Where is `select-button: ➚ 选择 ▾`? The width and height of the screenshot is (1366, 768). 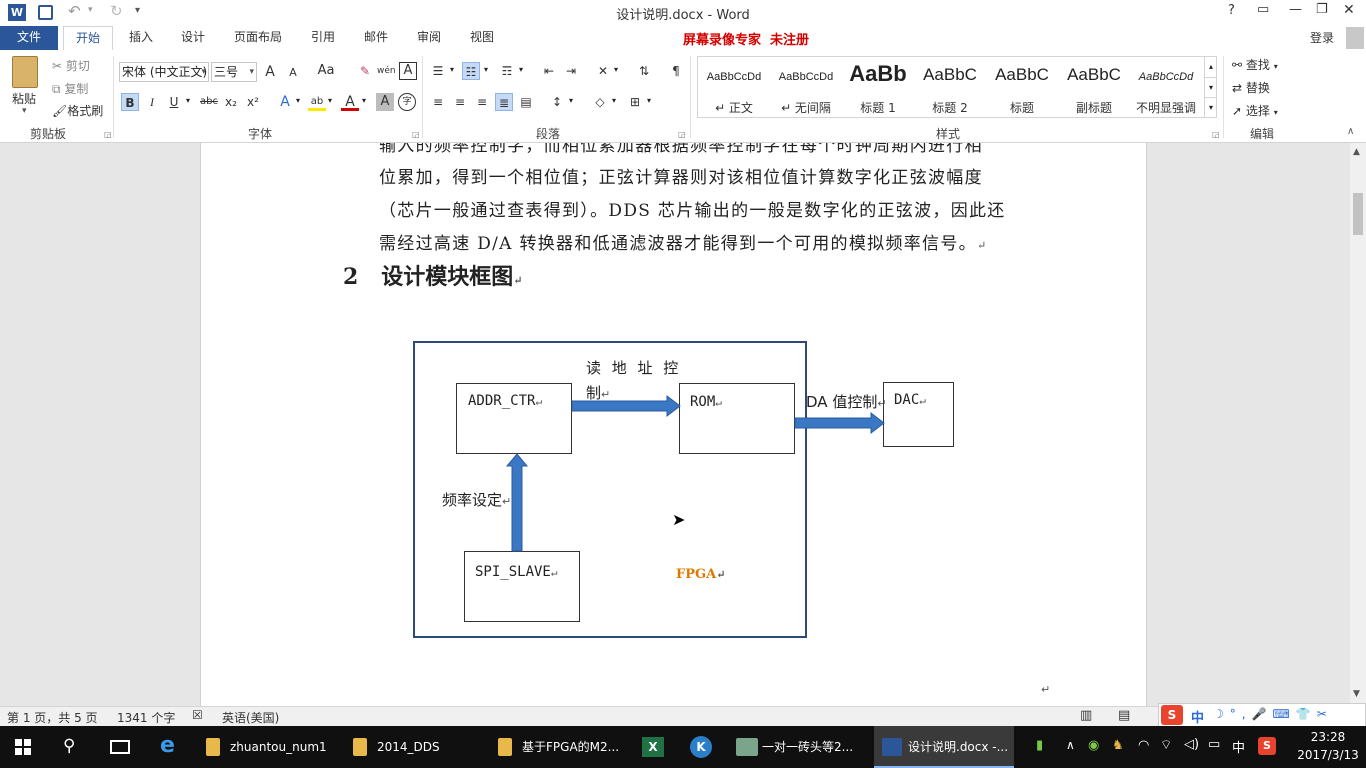 select-button: ➚ 选择 ▾ is located at coordinates (1255, 110).